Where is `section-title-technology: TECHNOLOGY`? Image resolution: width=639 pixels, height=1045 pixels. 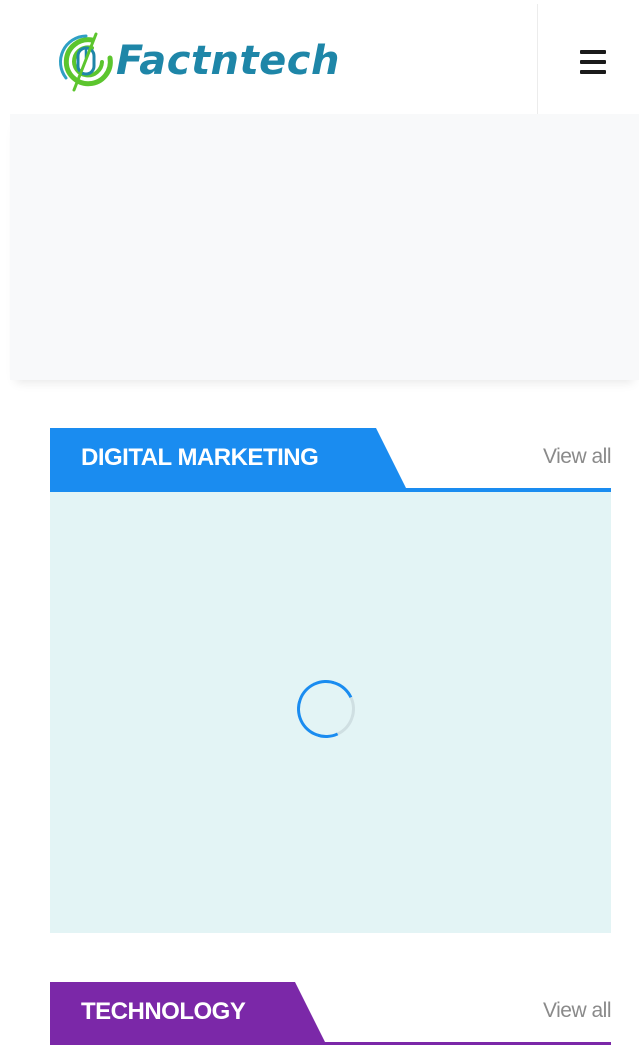
section-title-technology: TECHNOLOGY is located at coordinates (187, 1012).